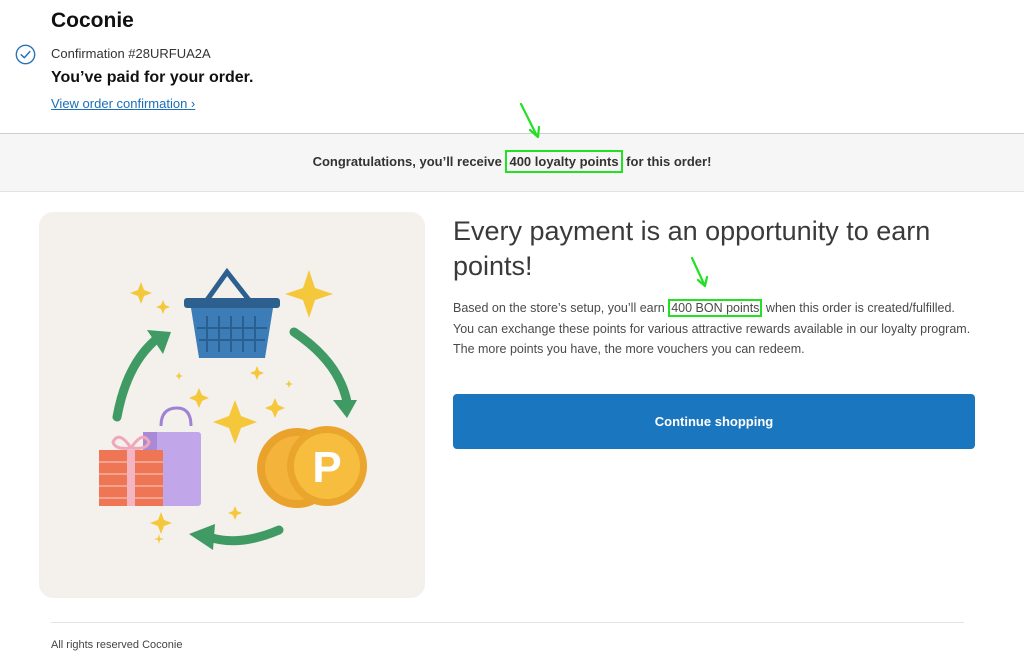  Describe the element at coordinates (131, 53) in the screenshot. I see `confirmation-number: Confirmation #28URFUA2A` at that location.